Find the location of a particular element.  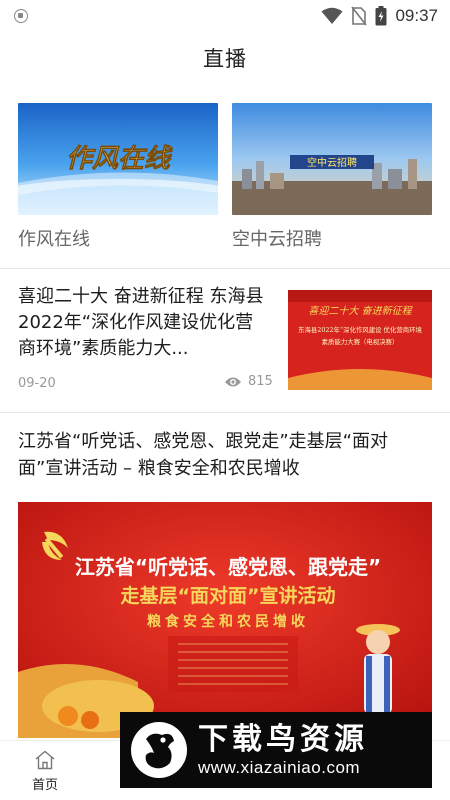

tab-label: 首页 is located at coordinates (44, 785).